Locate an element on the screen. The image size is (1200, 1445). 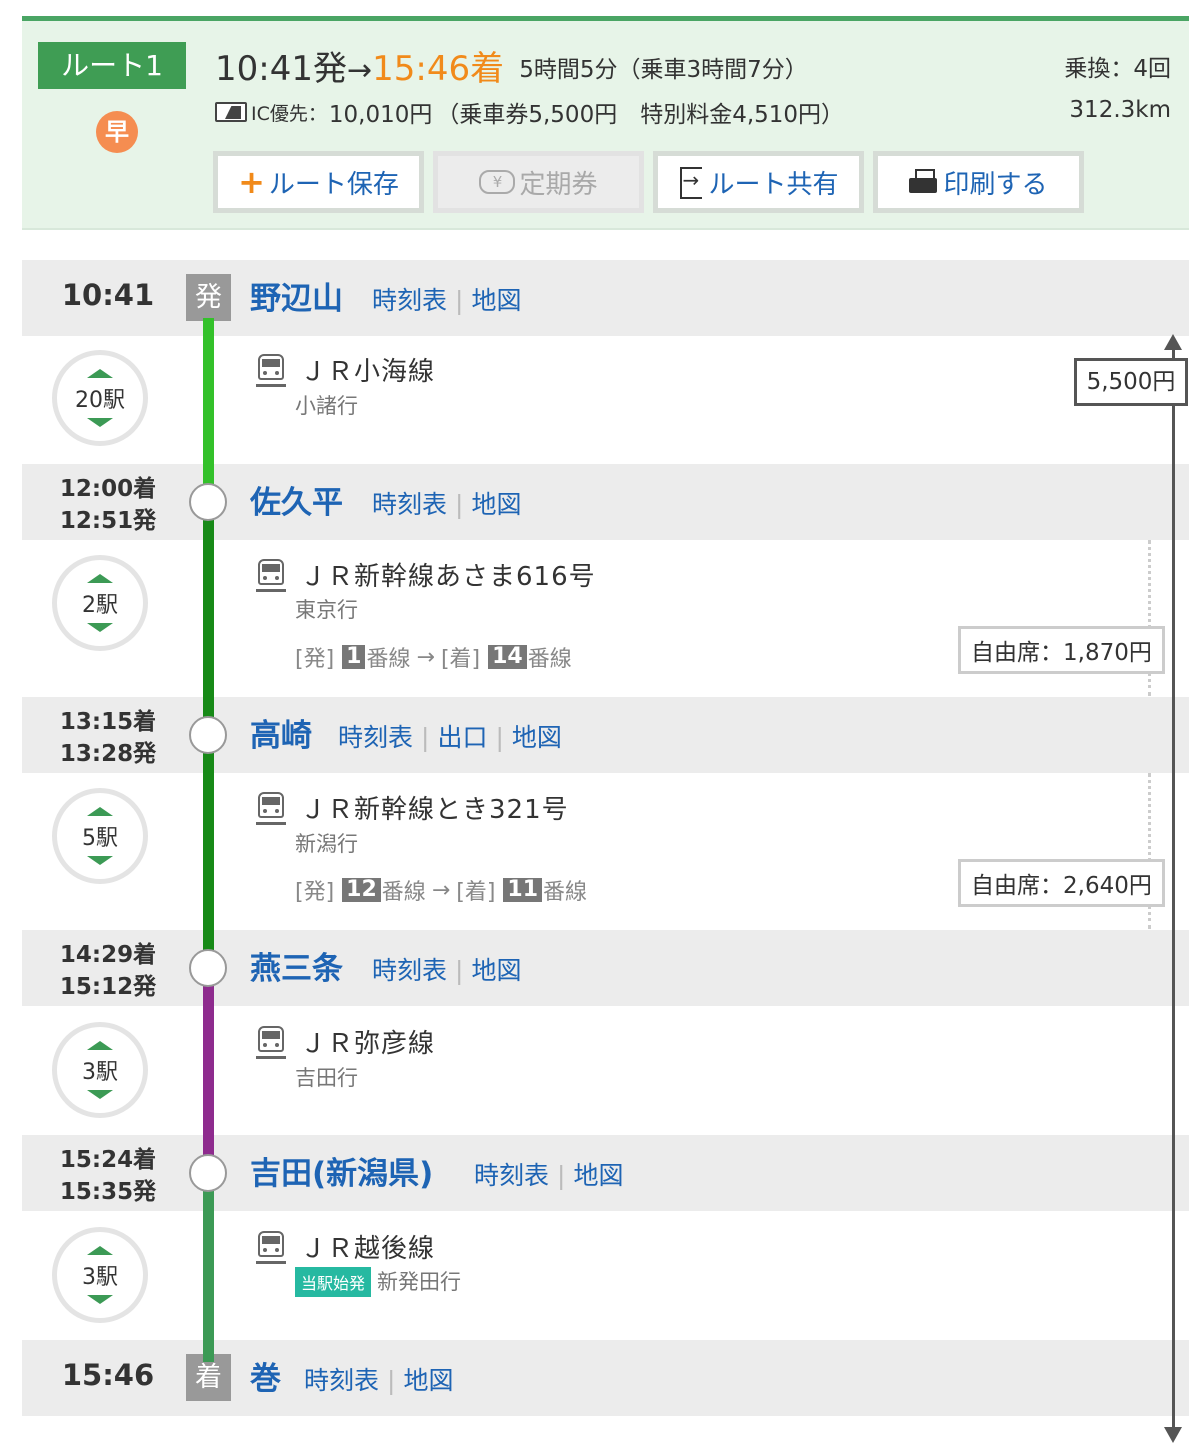
station-time: 15:46 is located at coordinates (108, 1375).